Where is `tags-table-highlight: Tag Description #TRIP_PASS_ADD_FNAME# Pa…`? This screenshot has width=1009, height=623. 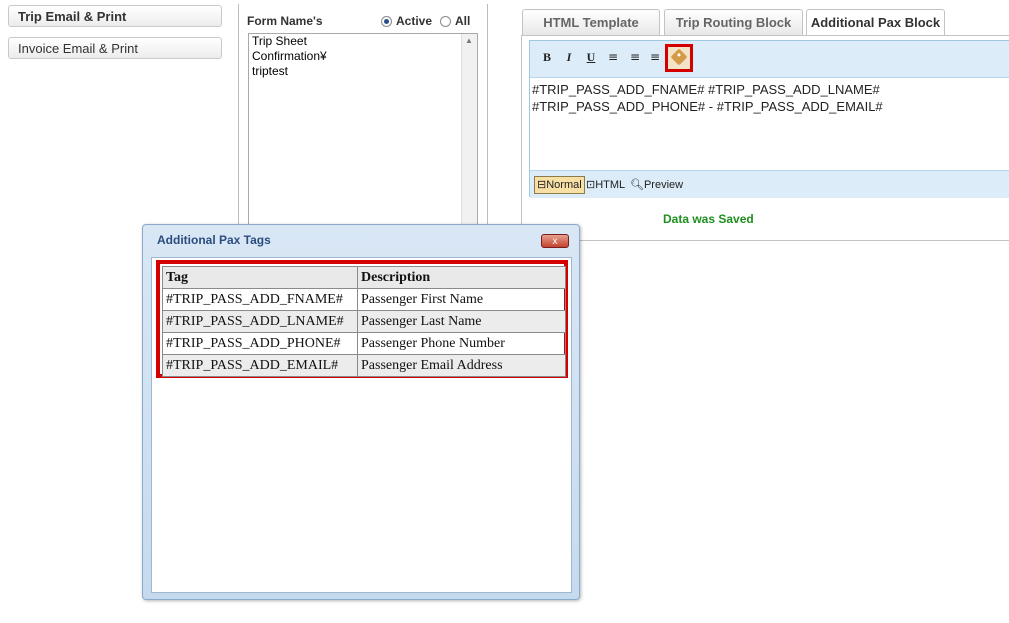 tags-table-highlight: Tag Description #TRIP_PASS_ADD_FNAME# Pa… is located at coordinates (362, 319).